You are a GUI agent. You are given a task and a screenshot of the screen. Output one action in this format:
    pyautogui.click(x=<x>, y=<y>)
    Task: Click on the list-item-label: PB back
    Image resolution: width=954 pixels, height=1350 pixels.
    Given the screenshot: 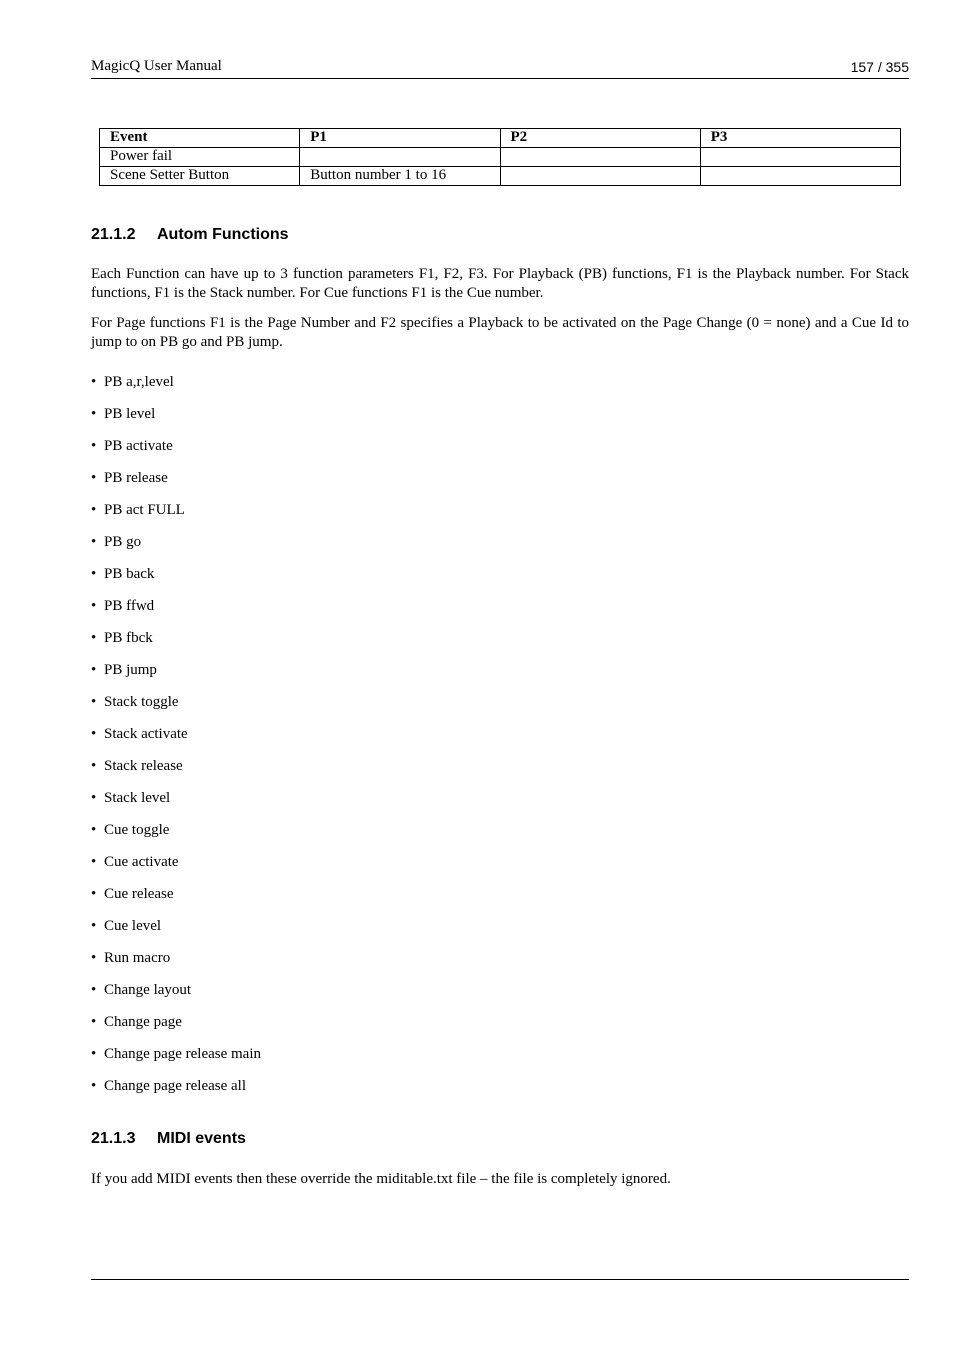 What is the action you would take?
    pyautogui.click(x=129, y=574)
    